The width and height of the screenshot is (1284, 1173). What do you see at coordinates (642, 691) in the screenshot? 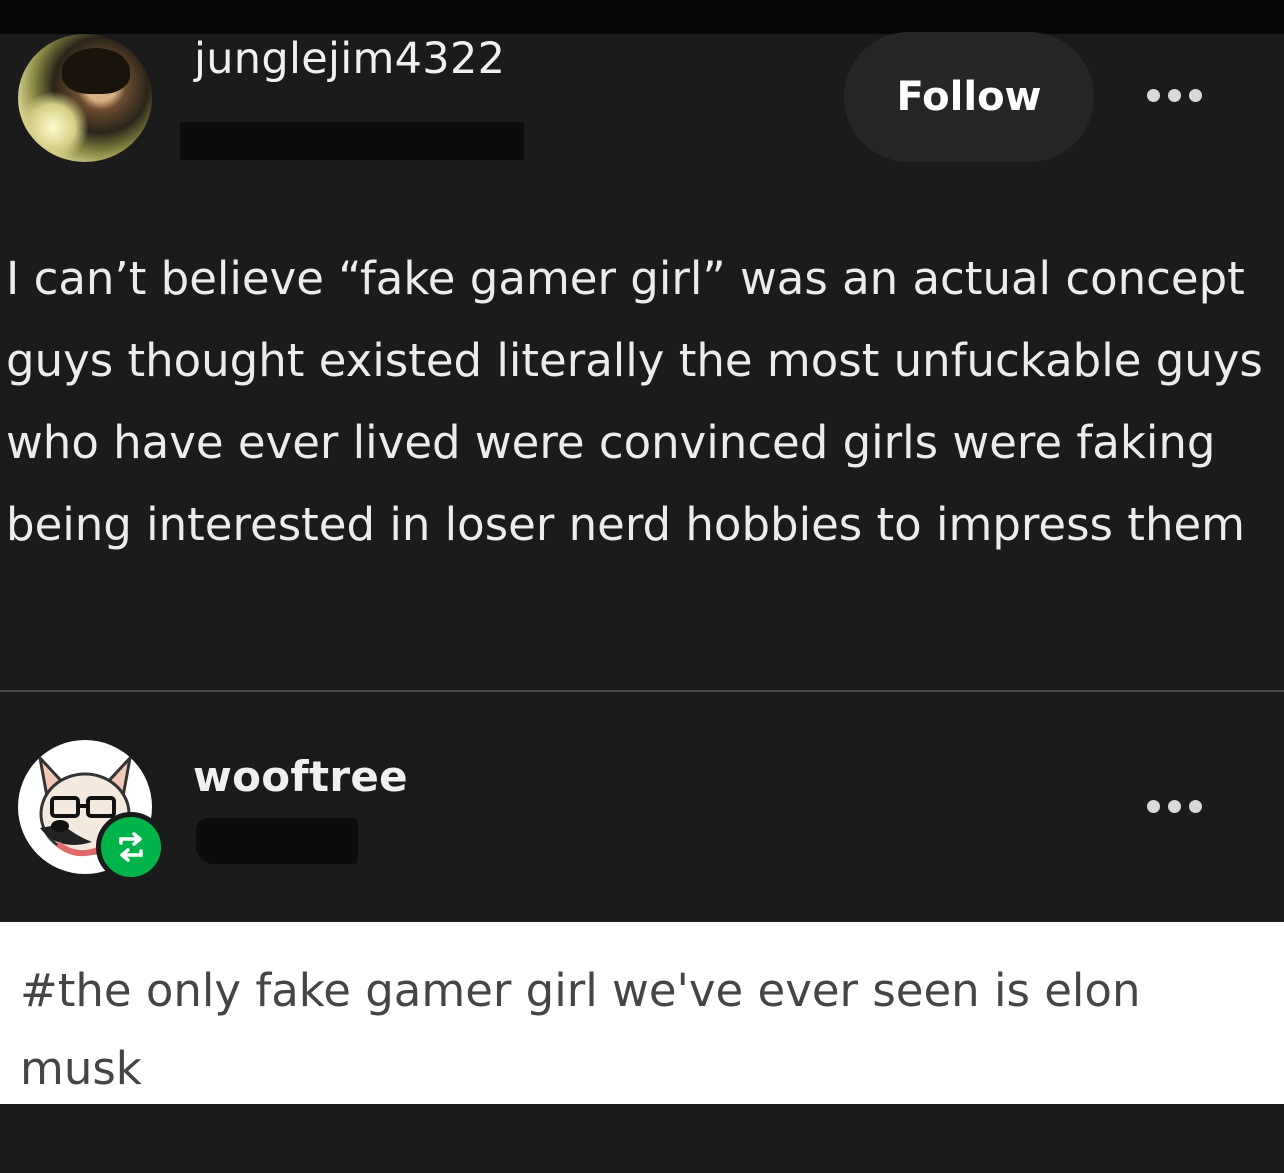
I see `divider` at bounding box center [642, 691].